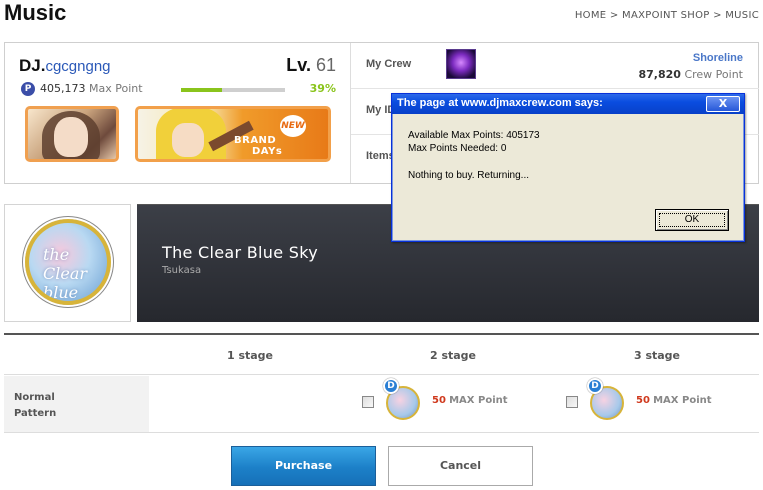  What do you see at coordinates (116, 88) in the screenshot?
I see `max-point-label: Max Point` at bounding box center [116, 88].